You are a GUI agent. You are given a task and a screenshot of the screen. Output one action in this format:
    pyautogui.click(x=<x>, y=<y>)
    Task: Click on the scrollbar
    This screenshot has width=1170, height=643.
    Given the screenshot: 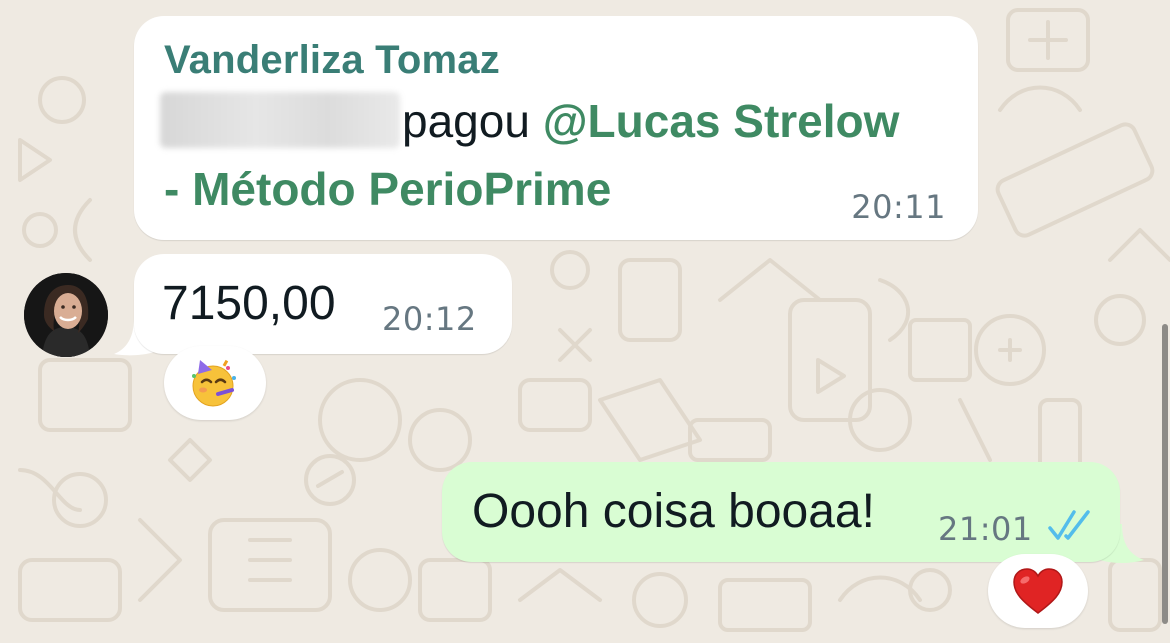 What is the action you would take?
    pyautogui.click(x=1165, y=474)
    